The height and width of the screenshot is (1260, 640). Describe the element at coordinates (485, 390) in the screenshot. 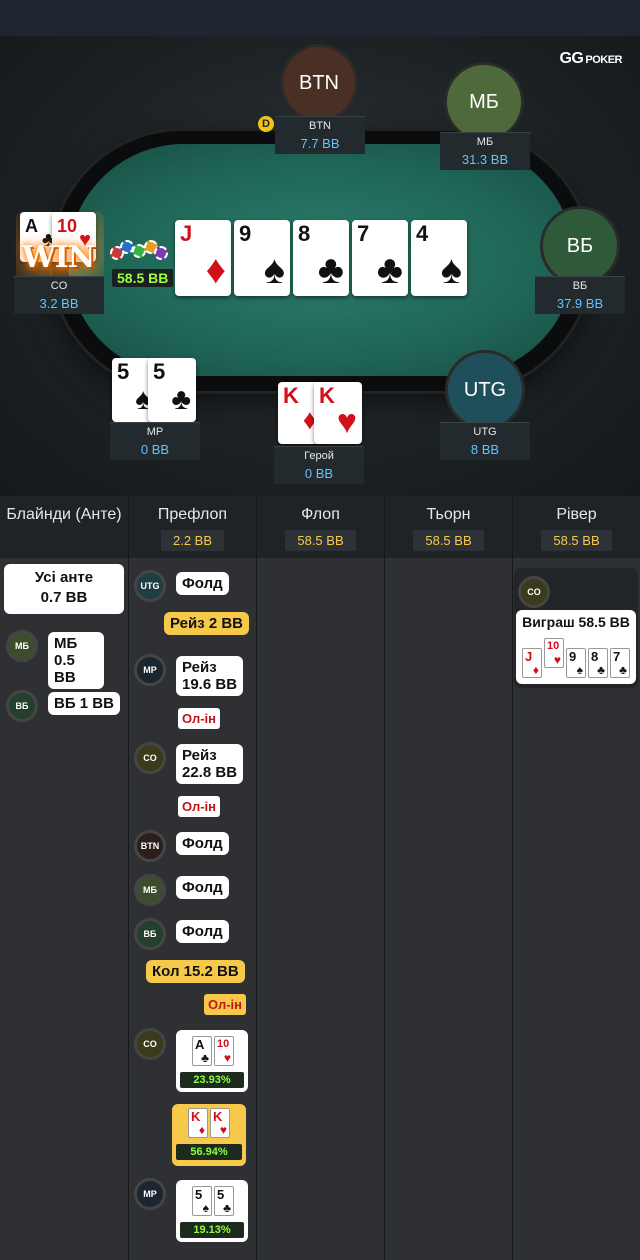

I see `seat-utg-avatar: UTG` at that location.